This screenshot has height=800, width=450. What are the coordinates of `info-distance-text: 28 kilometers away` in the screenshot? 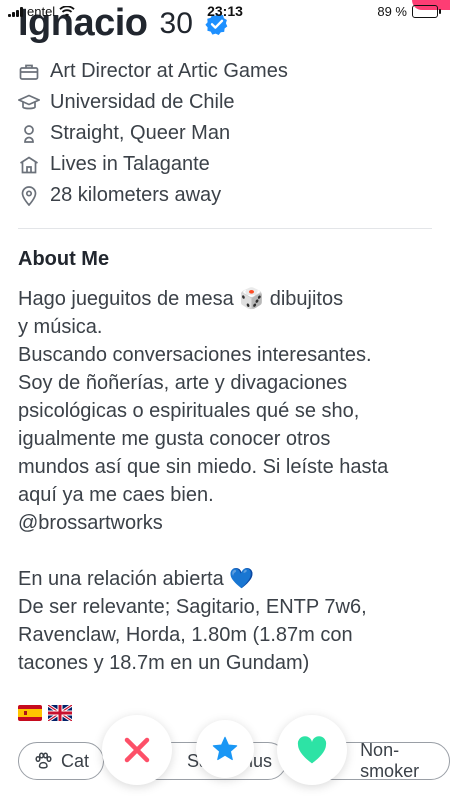 It's located at (136, 195).